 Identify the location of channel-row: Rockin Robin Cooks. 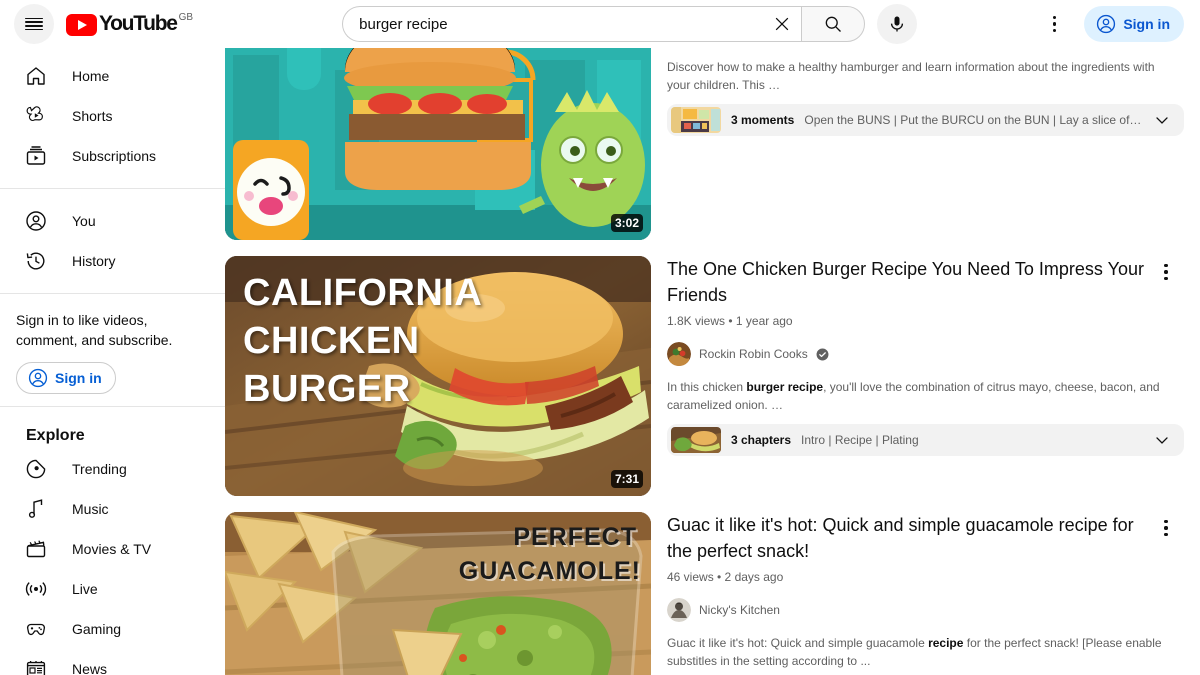
(925, 354).